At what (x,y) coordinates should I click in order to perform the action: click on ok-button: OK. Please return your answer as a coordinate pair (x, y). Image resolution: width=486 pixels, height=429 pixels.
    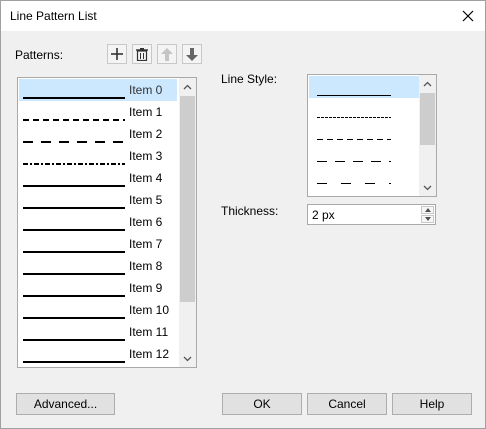
    Looking at the image, I should click on (262, 404).